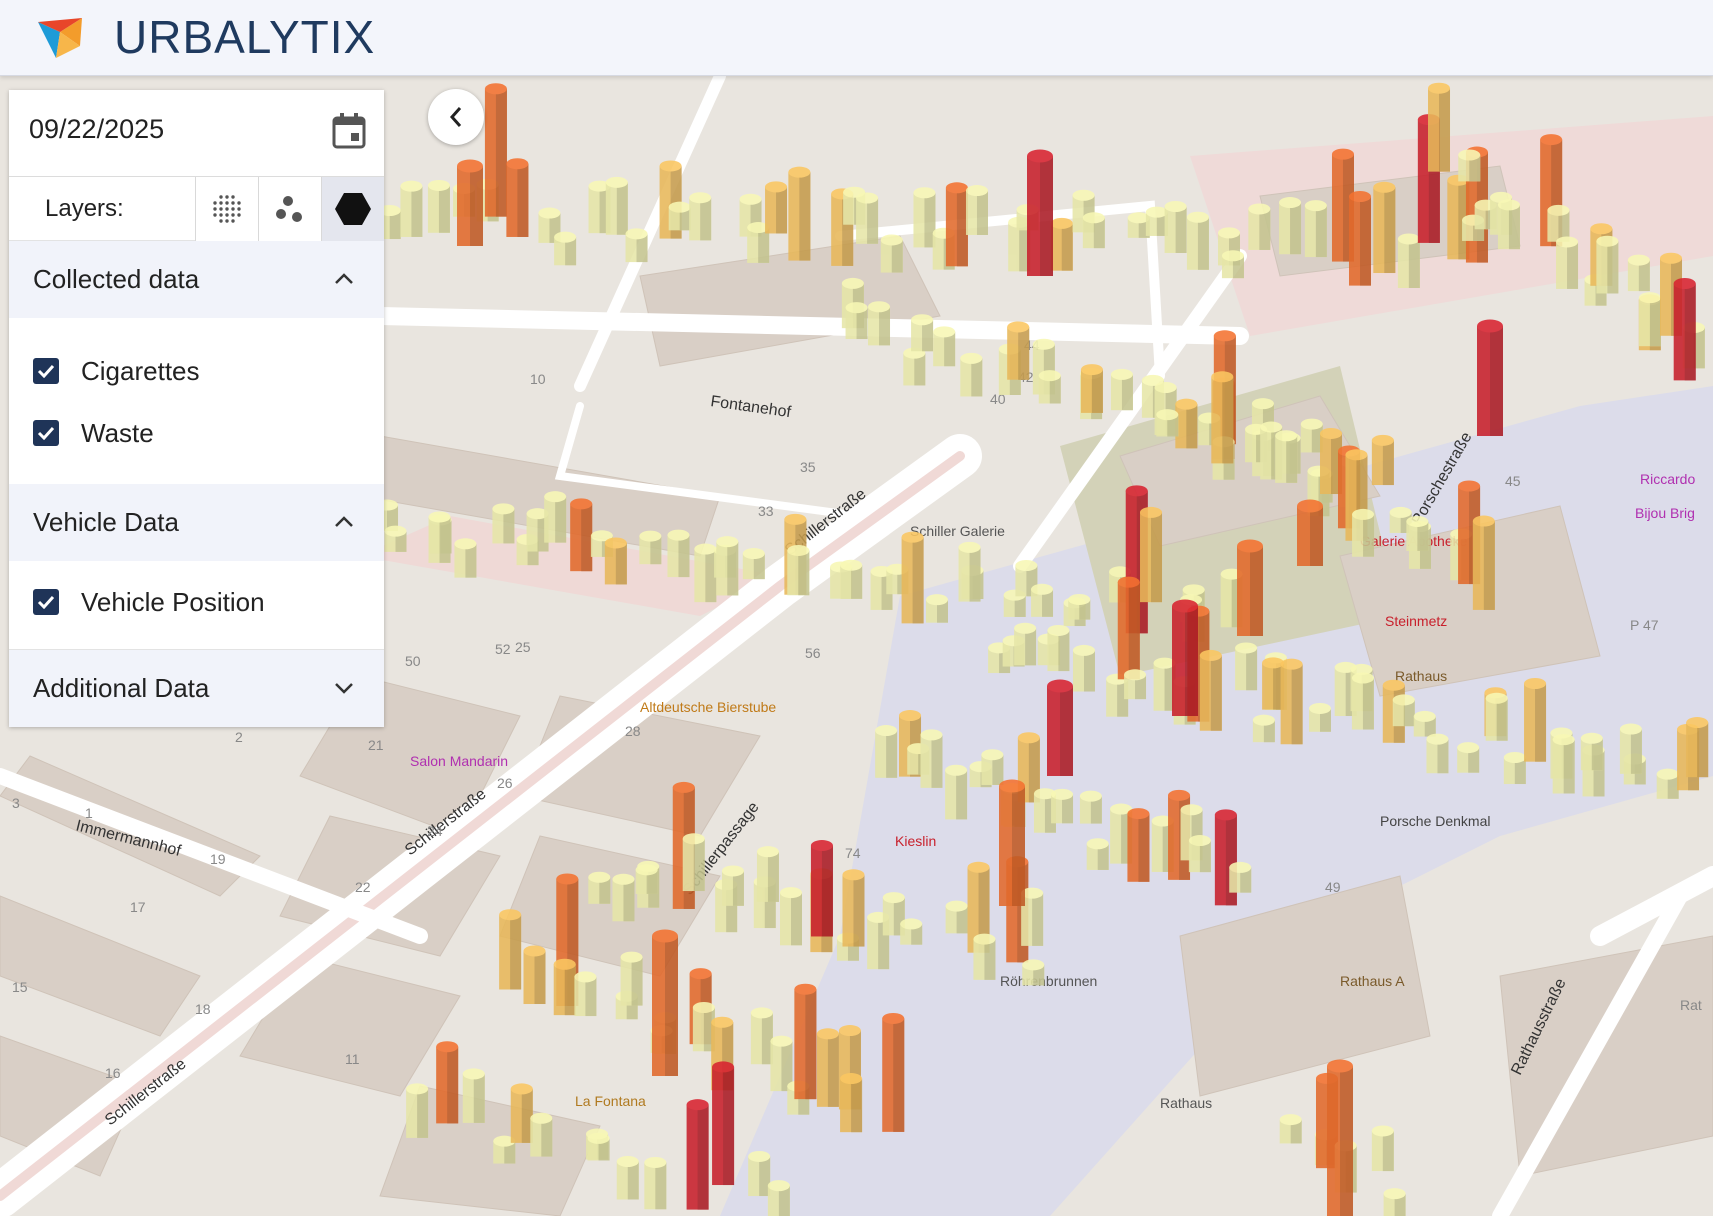 The image size is (1713, 1216). What do you see at coordinates (208, 371) in the screenshot?
I see `checkbox-row-cigarettes: Cigarettes` at bounding box center [208, 371].